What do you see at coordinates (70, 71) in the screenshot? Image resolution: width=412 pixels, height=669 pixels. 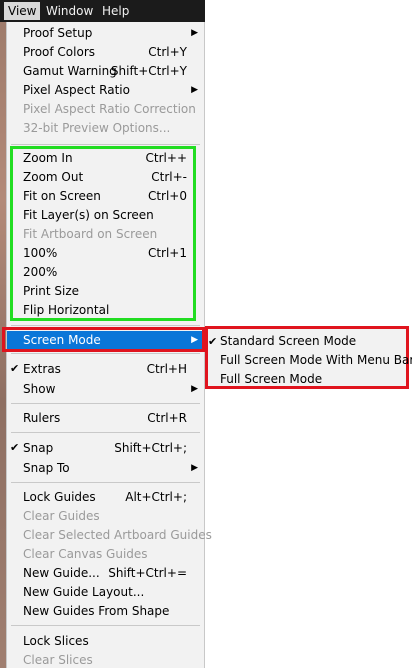 I see `menu-item-label: Gamut Warning` at bounding box center [70, 71].